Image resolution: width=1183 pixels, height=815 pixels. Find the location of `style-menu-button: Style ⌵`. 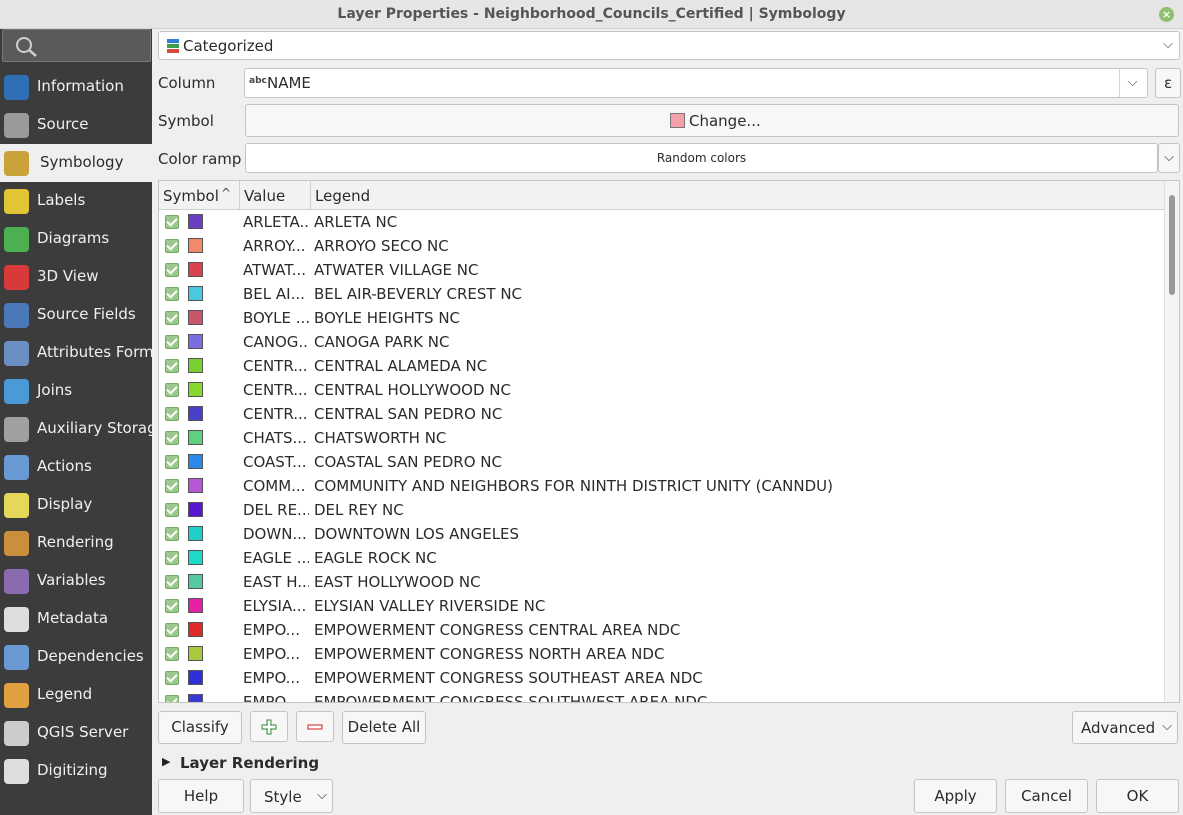

style-menu-button: Style ⌵ is located at coordinates (291, 796).